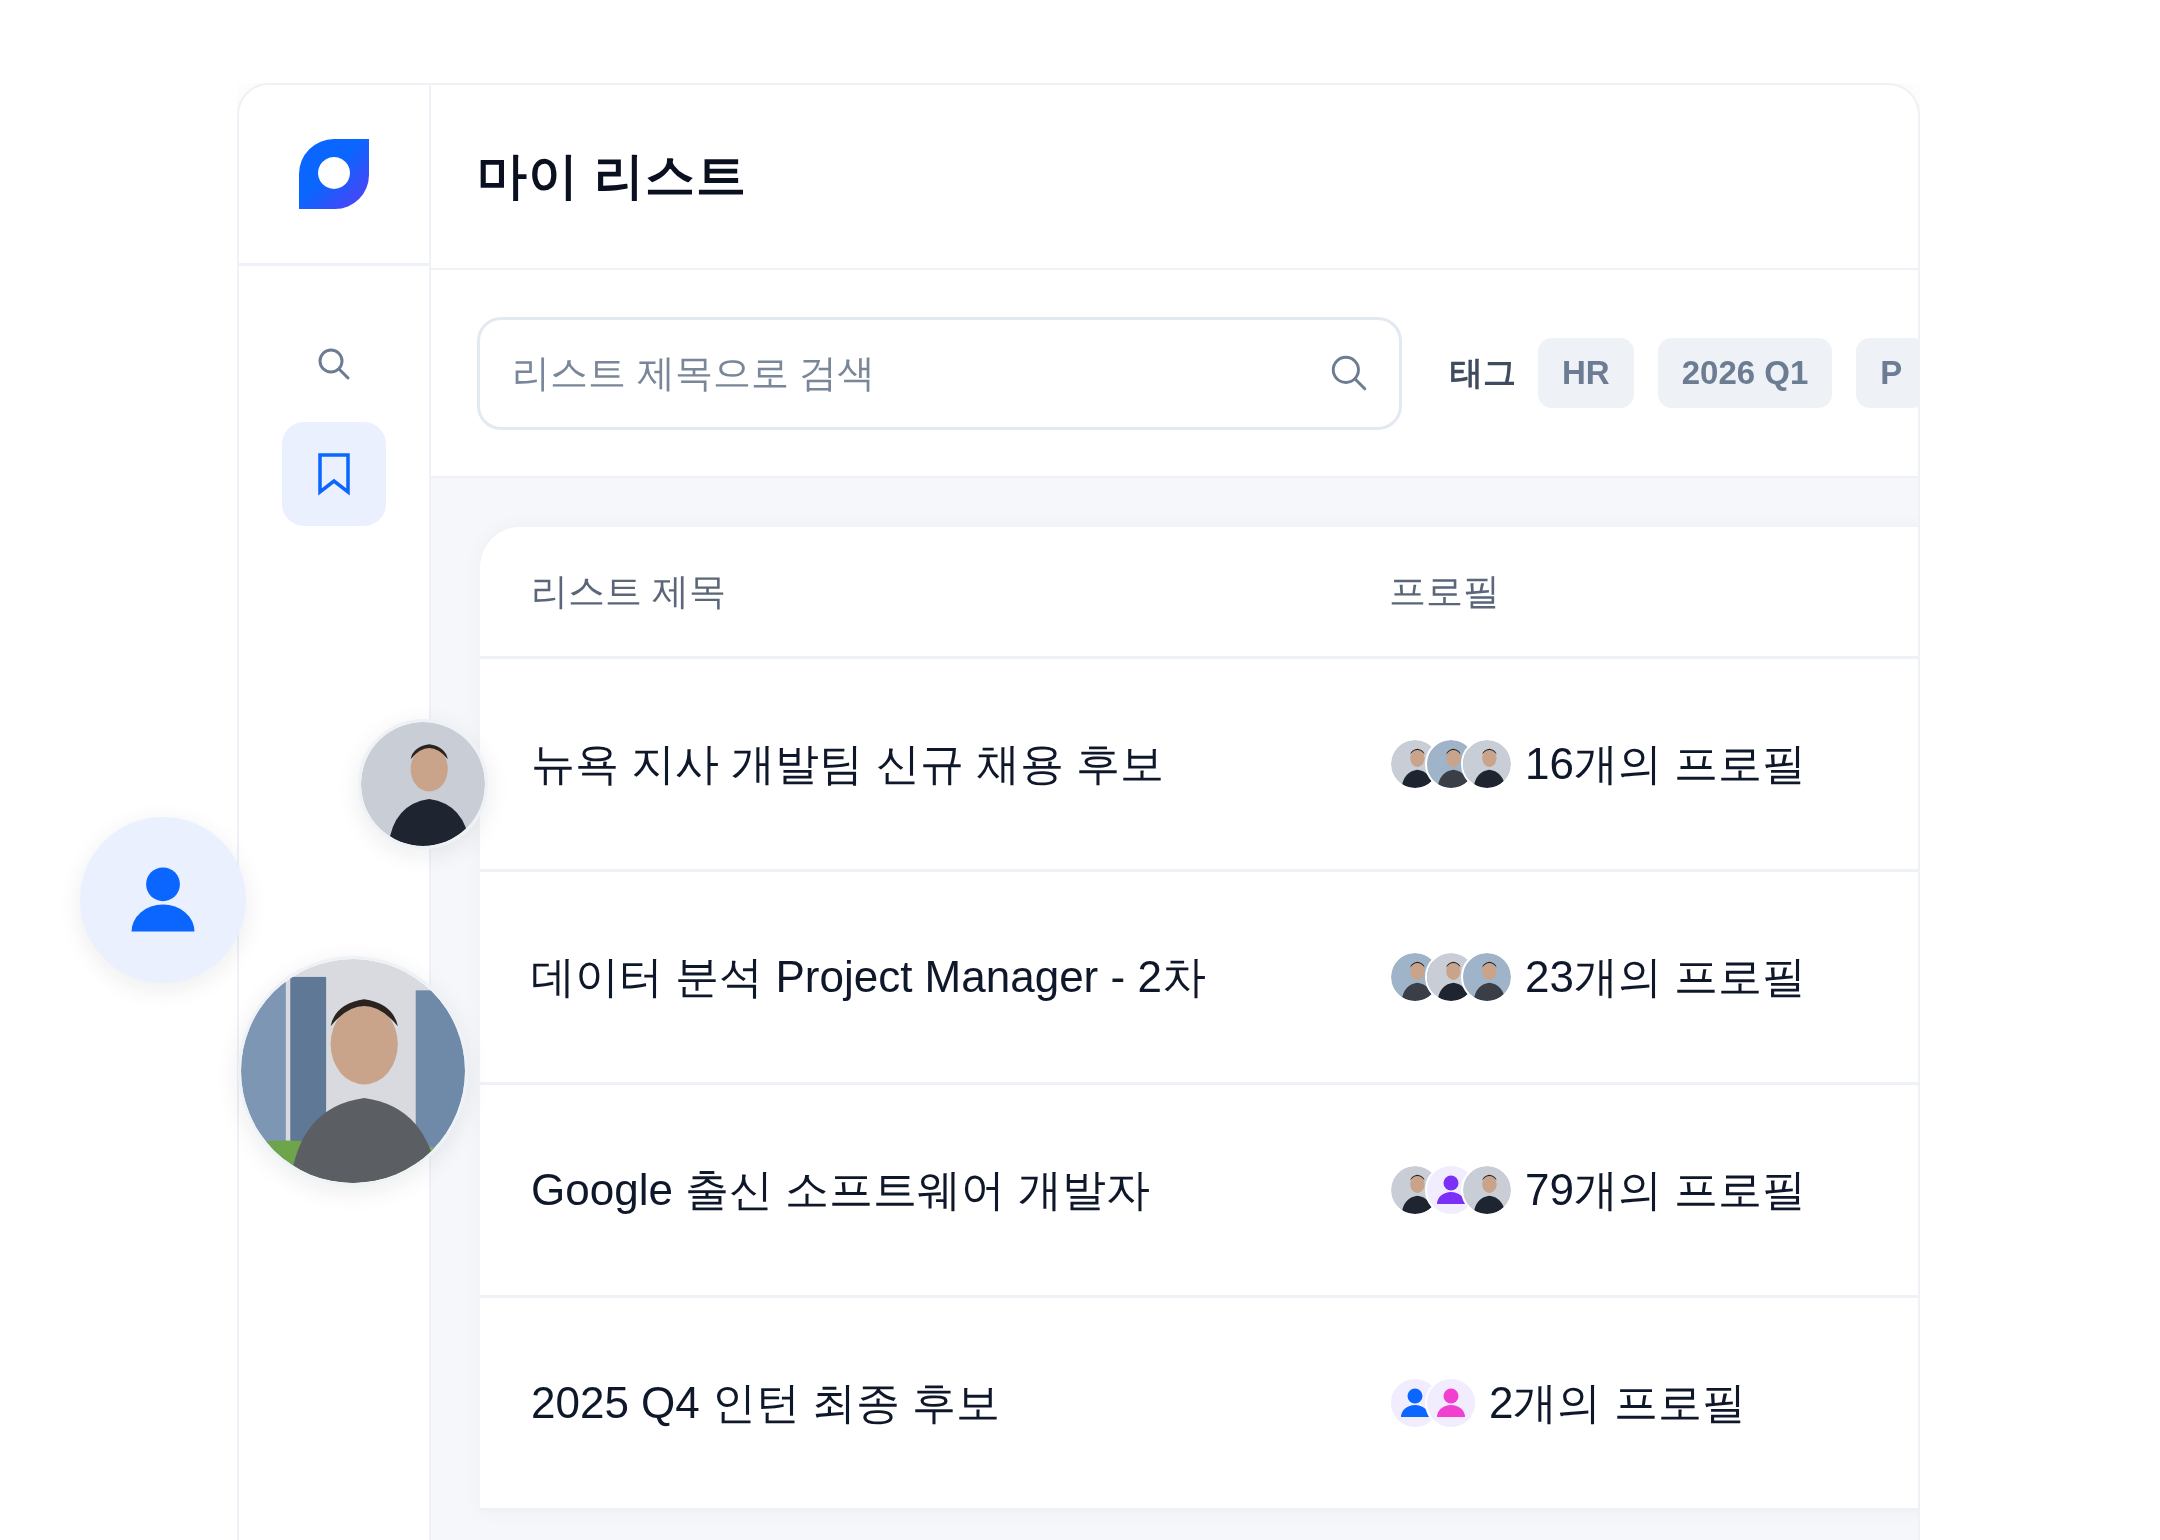 The width and height of the screenshot is (2160, 1540). What do you see at coordinates (1483, 372) in the screenshot?
I see `tag-label: 태그` at bounding box center [1483, 372].